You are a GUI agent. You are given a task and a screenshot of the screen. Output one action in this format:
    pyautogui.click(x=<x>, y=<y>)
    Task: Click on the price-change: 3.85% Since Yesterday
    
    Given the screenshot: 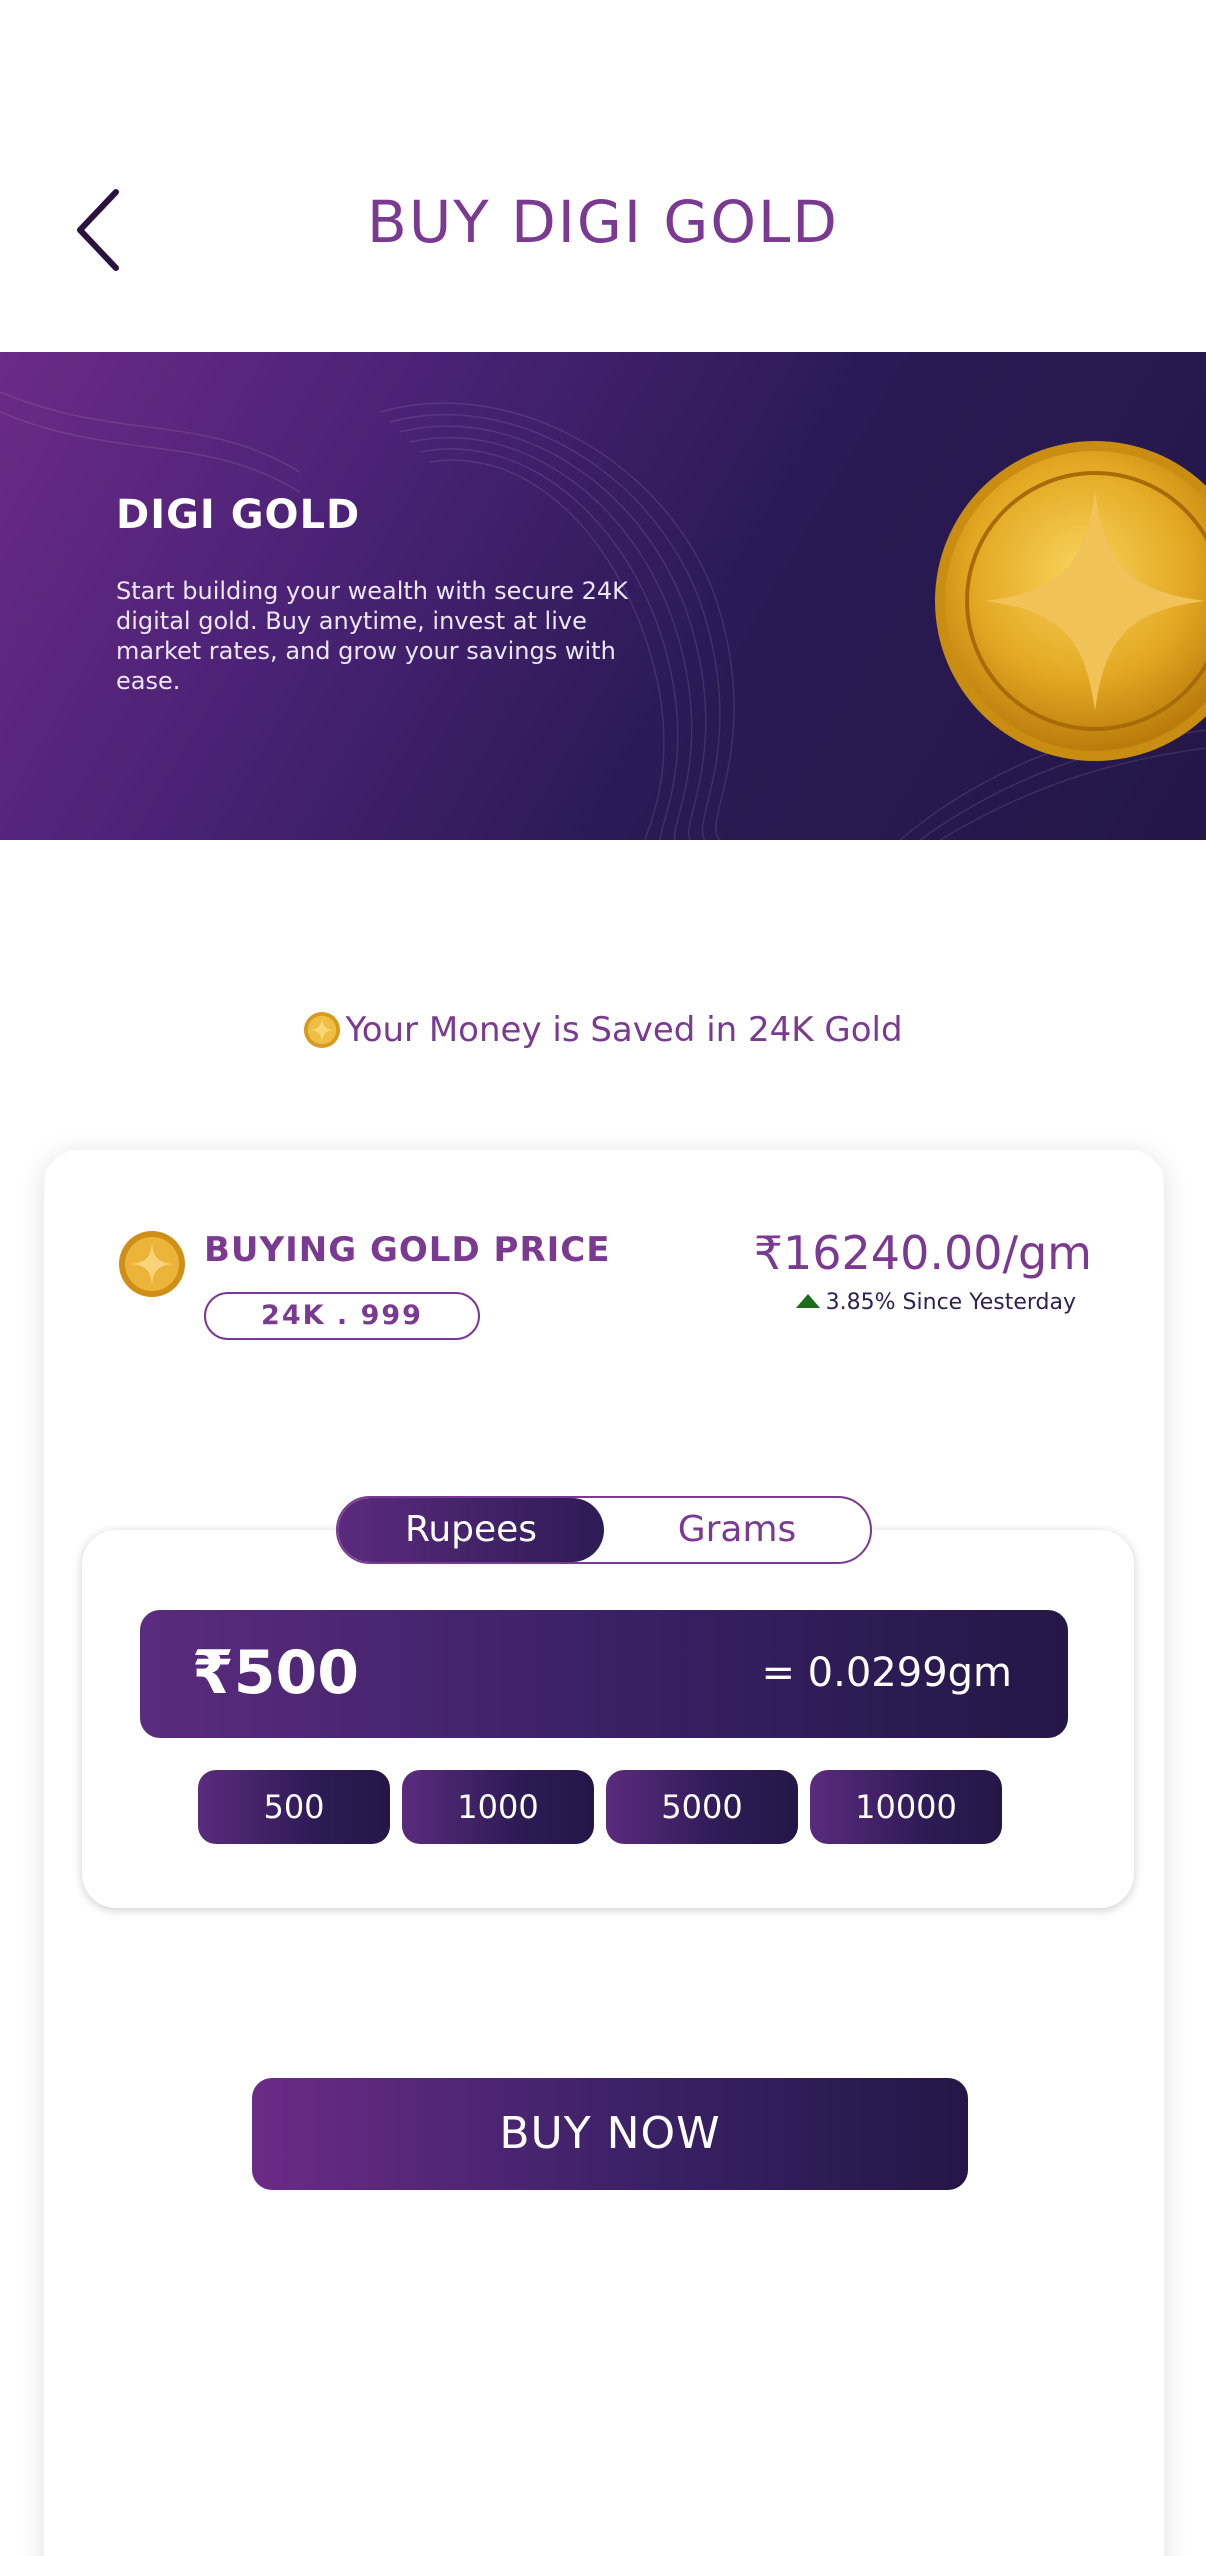 What is the action you would take?
    pyautogui.click(x=935, y=1302)
    